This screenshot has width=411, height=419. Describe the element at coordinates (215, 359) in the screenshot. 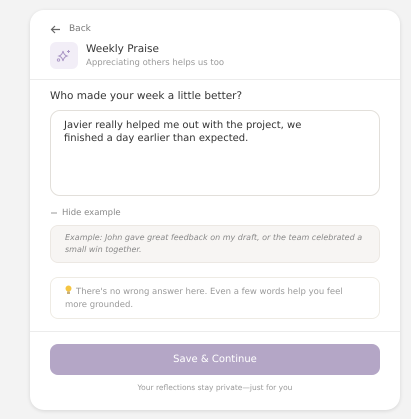

I see `save-continue-button: Save & Continue` at that location.